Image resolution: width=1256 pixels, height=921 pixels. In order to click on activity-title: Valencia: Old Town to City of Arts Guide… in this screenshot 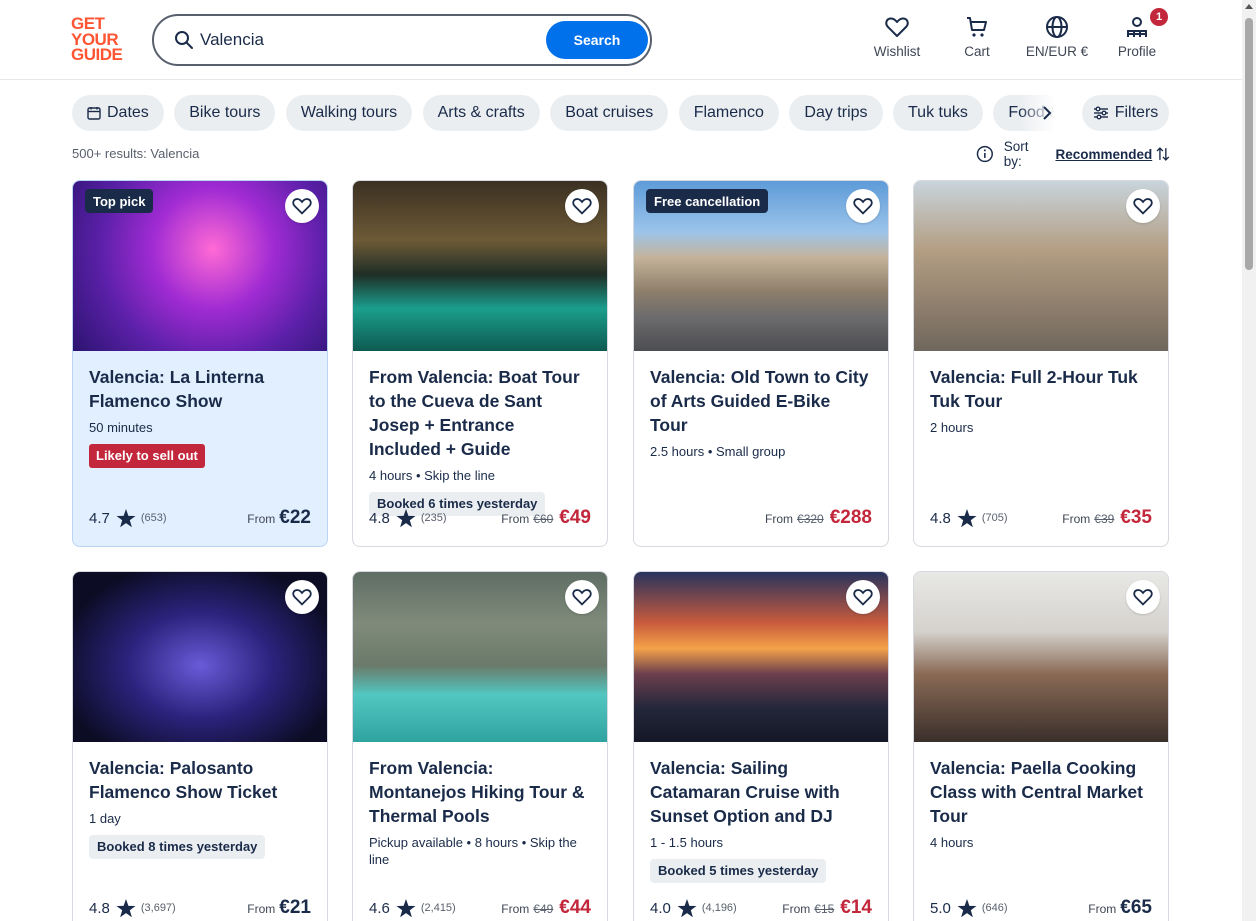, I will do `click(761, 401)`.